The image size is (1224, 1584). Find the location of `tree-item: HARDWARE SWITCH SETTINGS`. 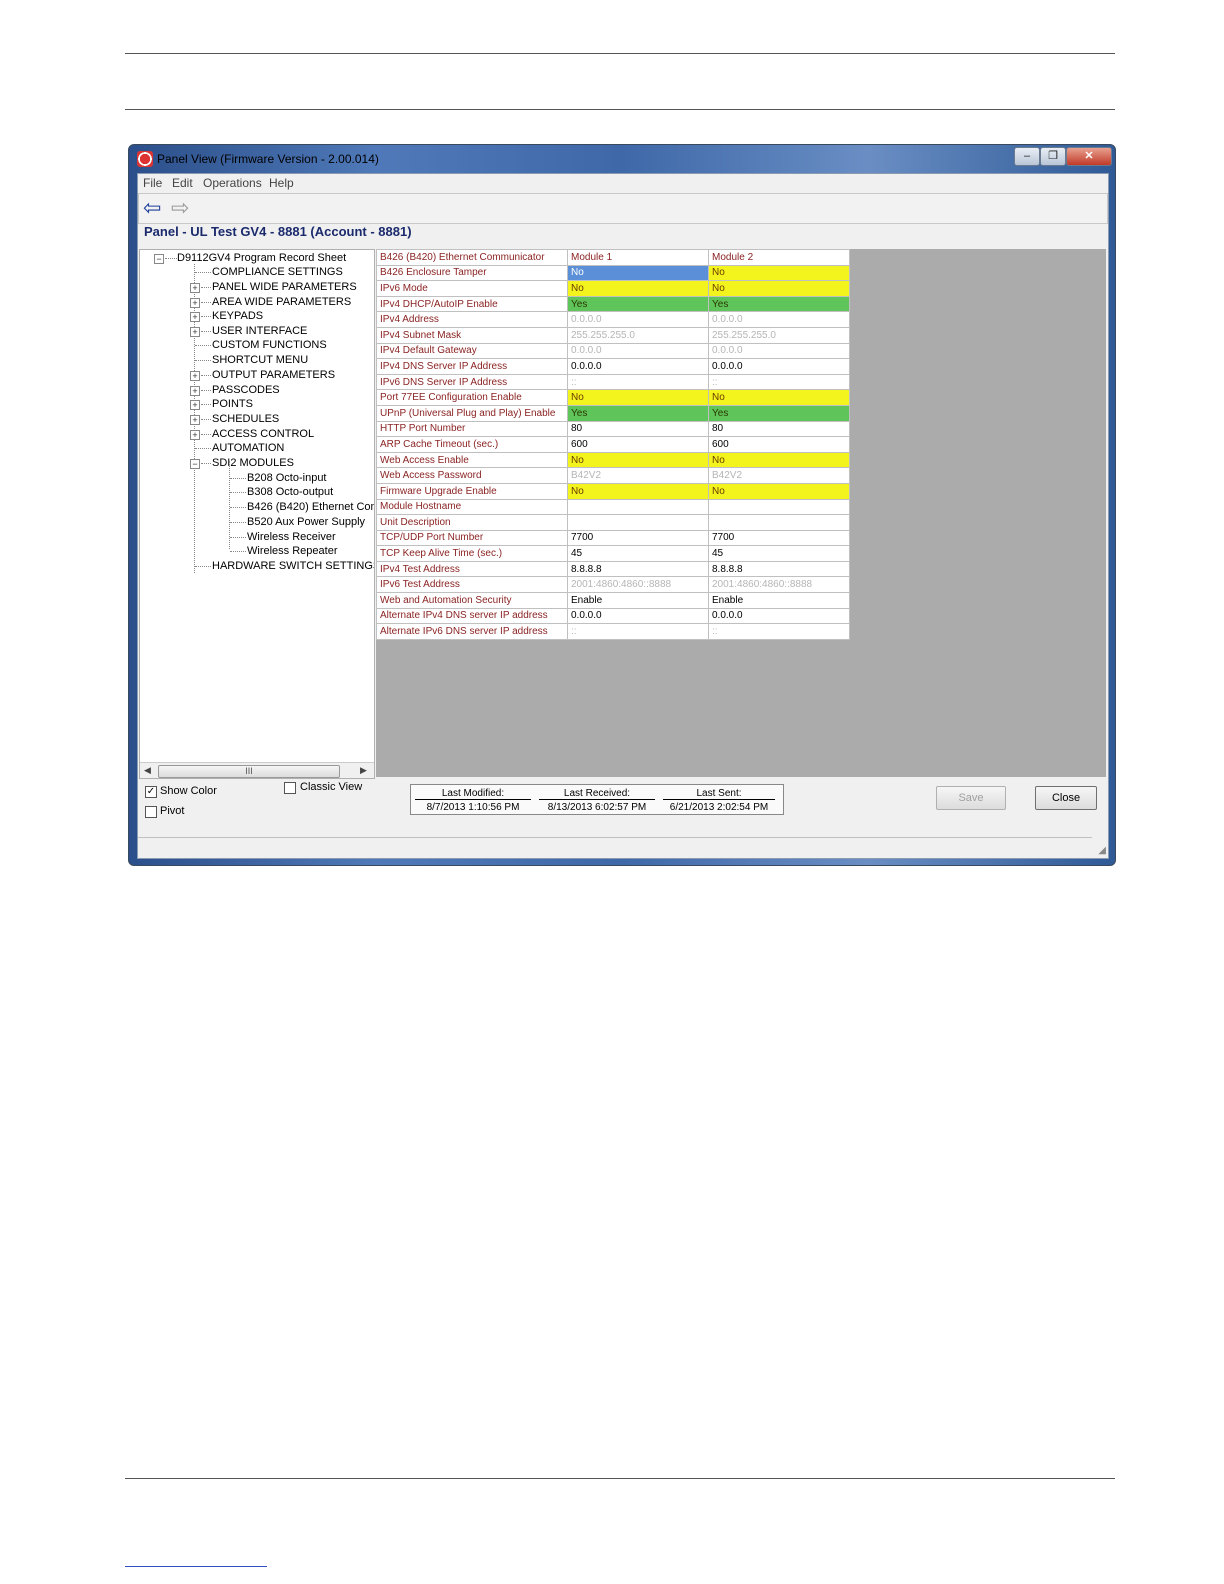

tree-item: HARDWARE SWITCH SETTINGS is located at coordinates (293, 566).